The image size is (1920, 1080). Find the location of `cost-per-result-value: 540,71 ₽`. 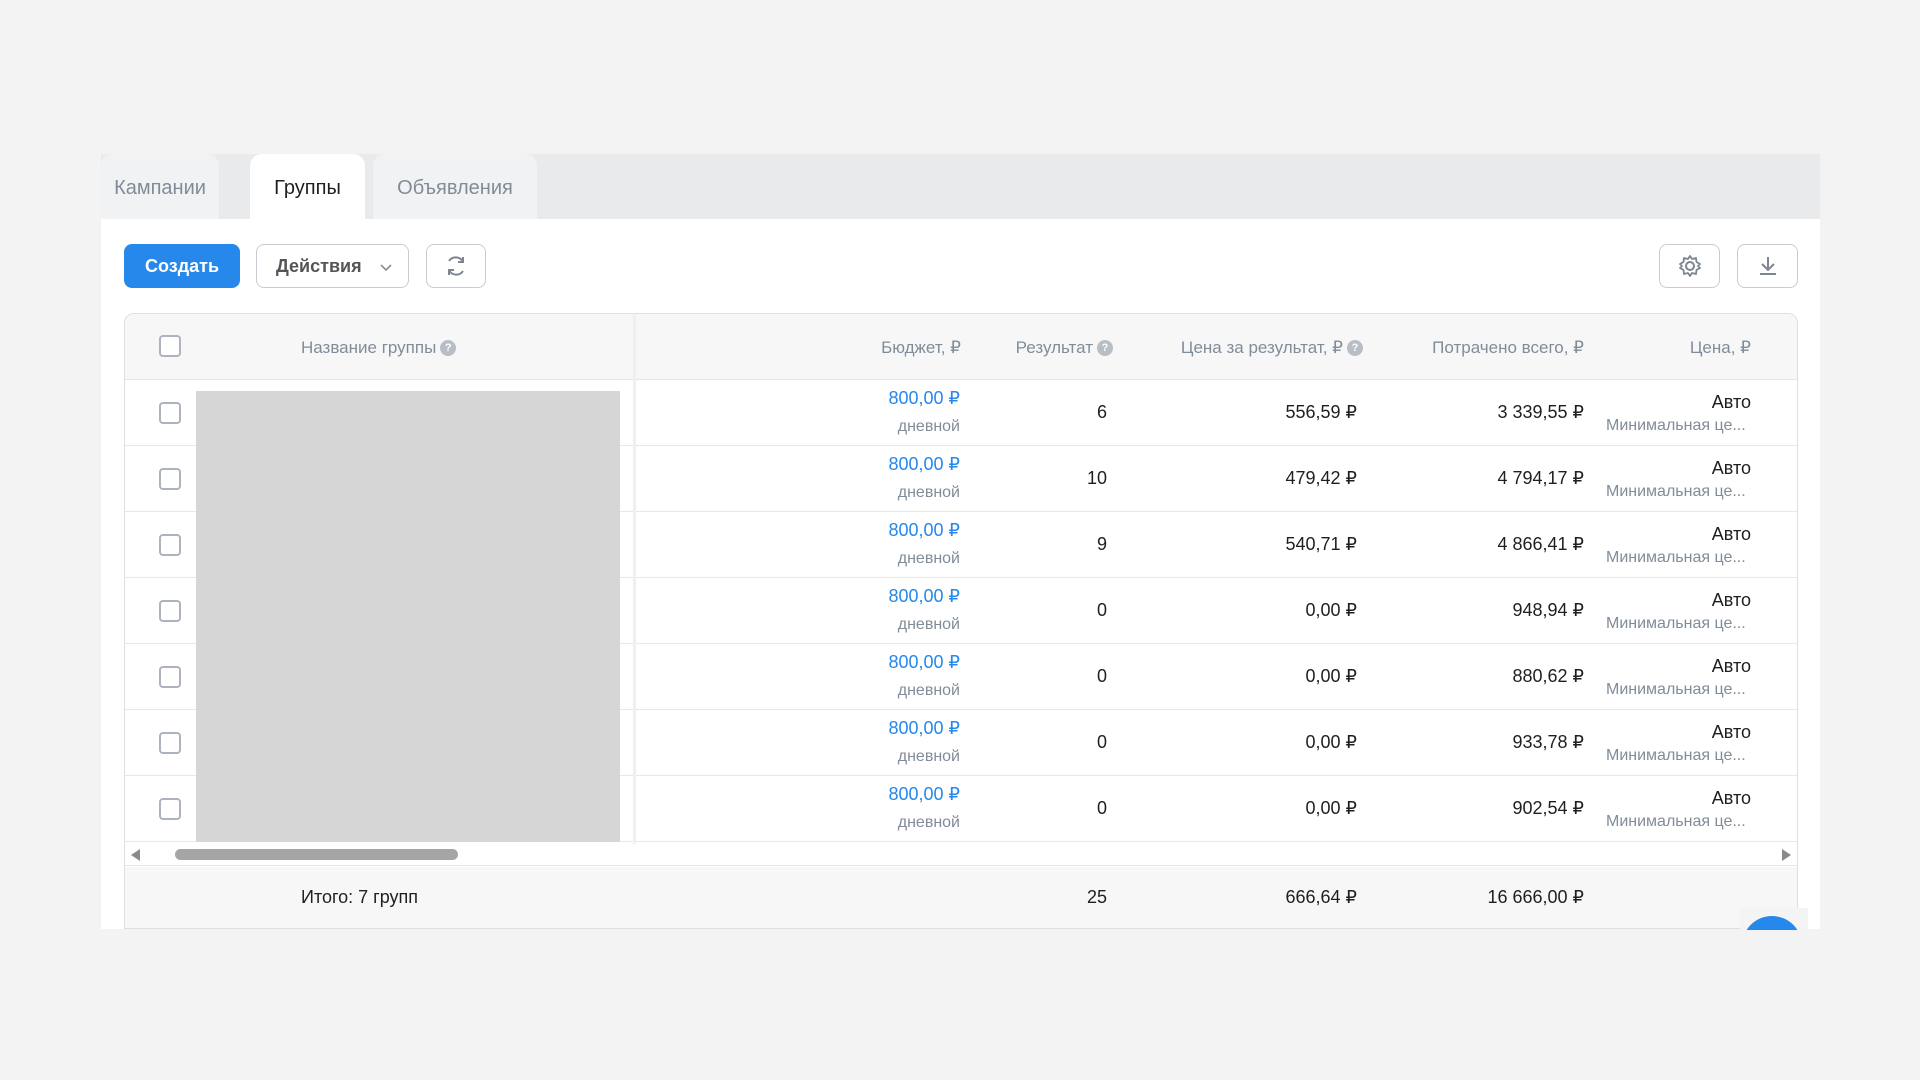

cost-per-result-value: 540,71 ₽ is located at coordinates (1321, 544).